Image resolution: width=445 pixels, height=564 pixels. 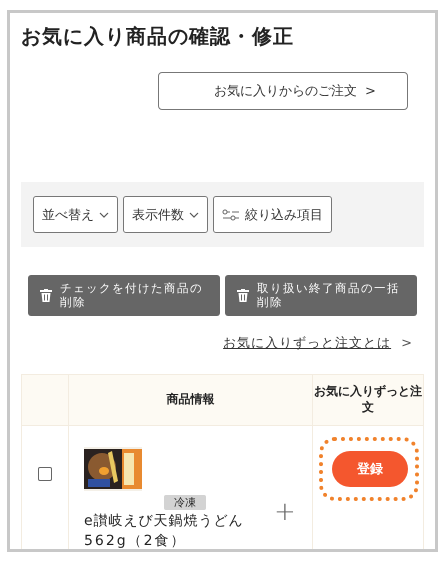 I want to click on column-header: お気に入りずっと注文, so click(x=368, y=400).